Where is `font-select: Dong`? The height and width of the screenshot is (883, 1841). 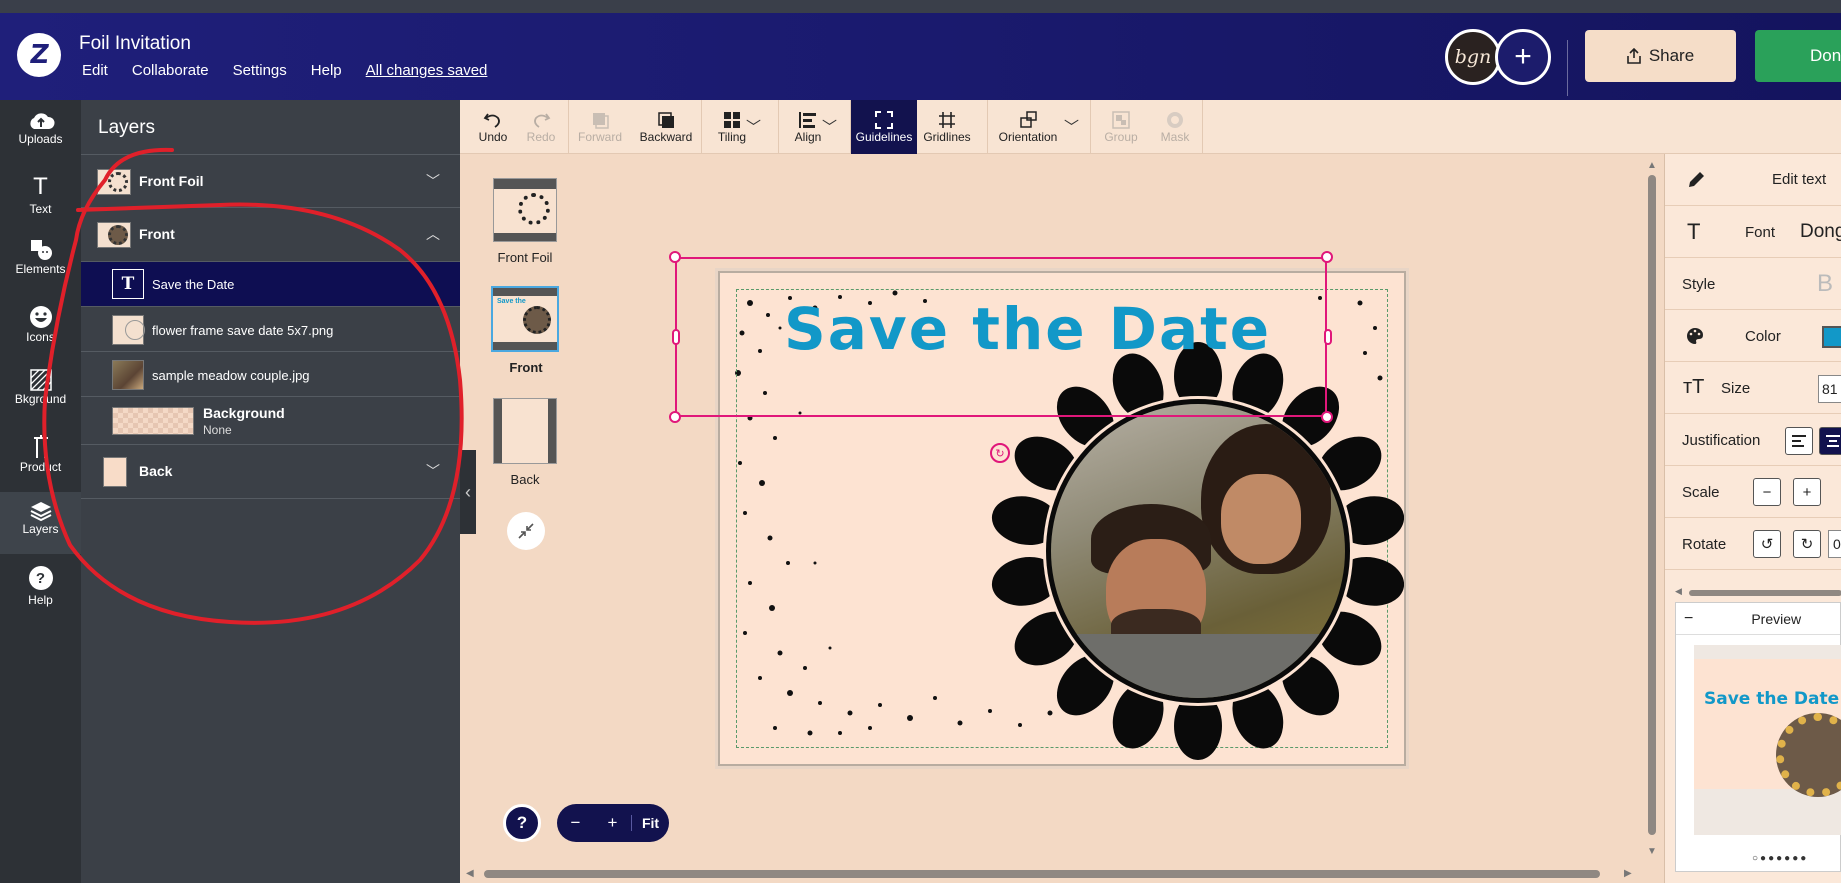 font-select: Dong is located at coordinates (1820, 232).